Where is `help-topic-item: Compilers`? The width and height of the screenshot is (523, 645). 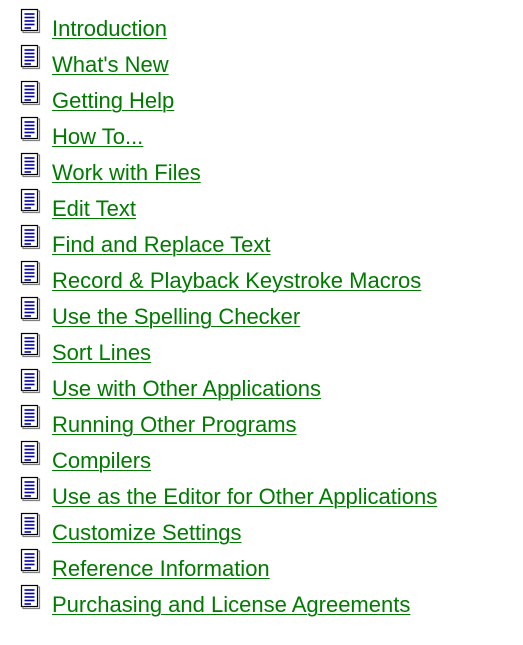
help-topic-item: Compilers is located at coordinates (227, 458).